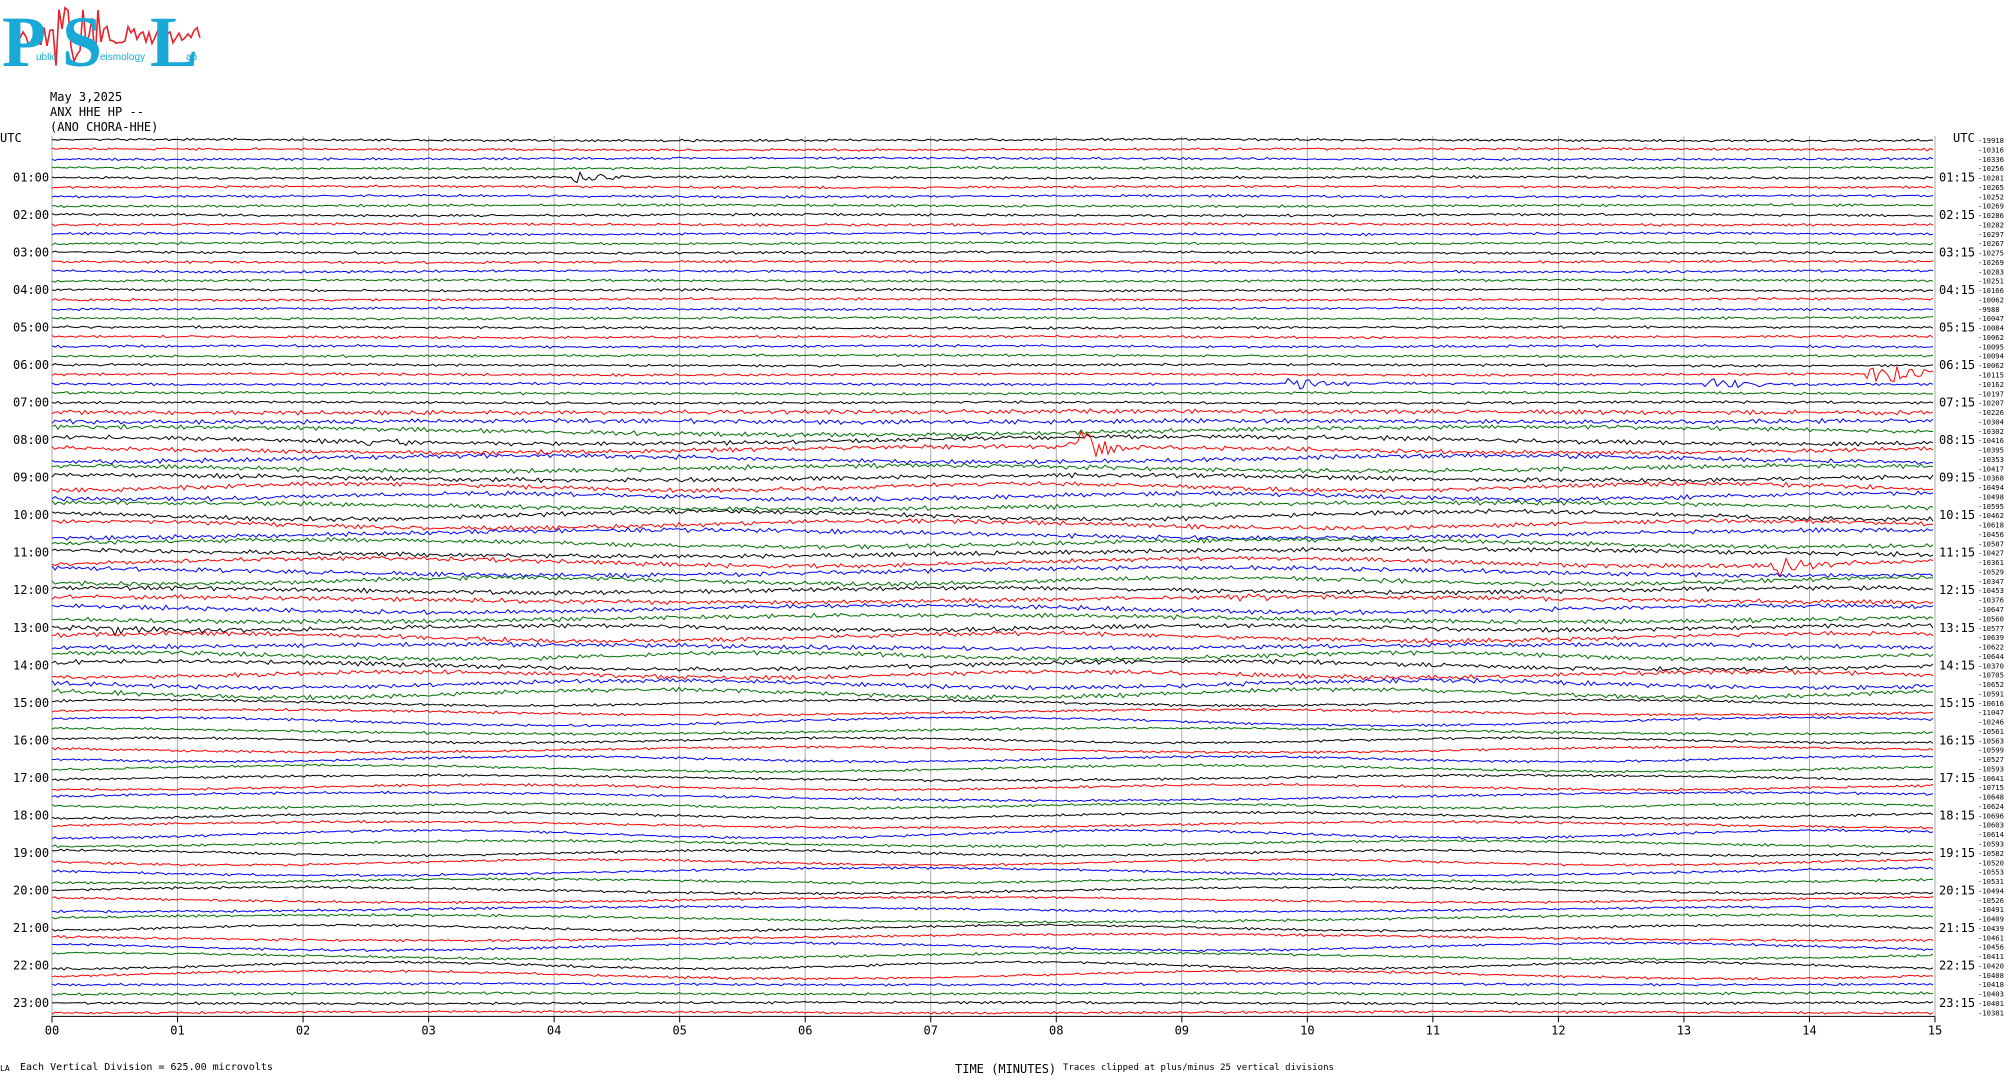 This screenshot has height=1080, width=2010. I want to click on logo-letter-l: L, so click(174, 39).